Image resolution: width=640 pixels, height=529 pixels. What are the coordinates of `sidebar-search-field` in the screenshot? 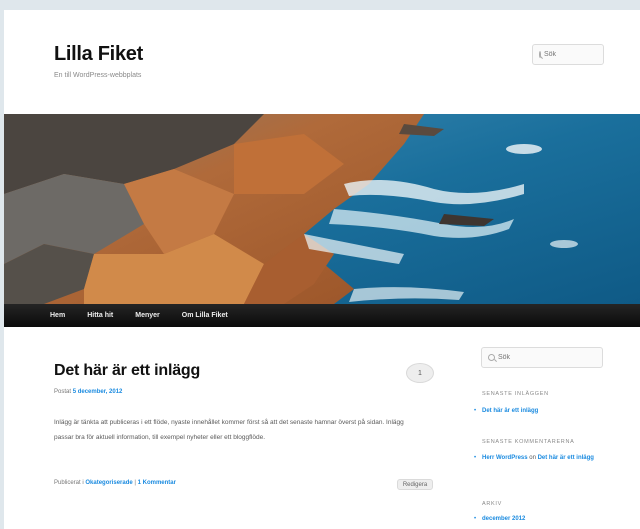 It's located at (542, 357).